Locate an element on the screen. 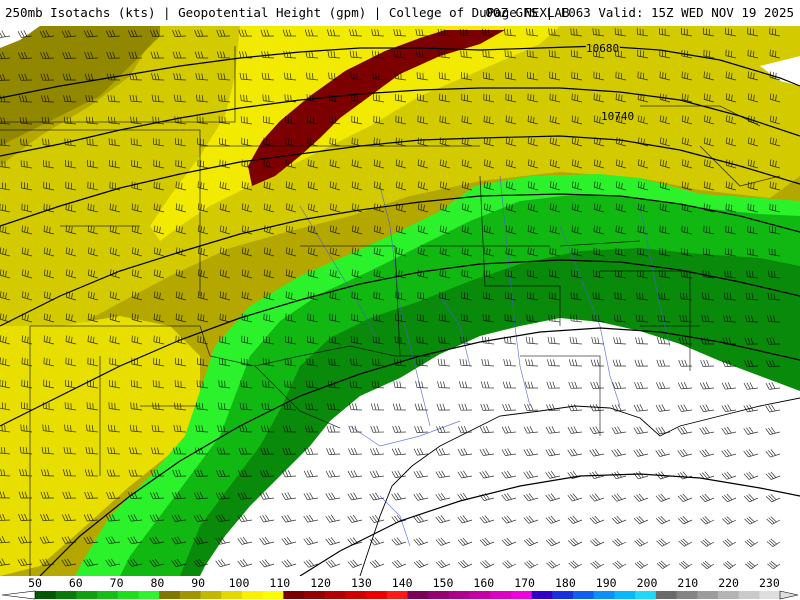 This screenshot has width=800, height=600. product-subtitle: Geopotential Height (gpm) is located at coordinates (272, 12).